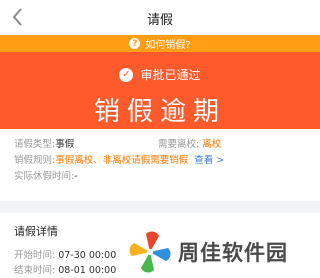 The image size is (320, 278). I want to click on watermark-text: 周佳软件园, so click(233, 253).